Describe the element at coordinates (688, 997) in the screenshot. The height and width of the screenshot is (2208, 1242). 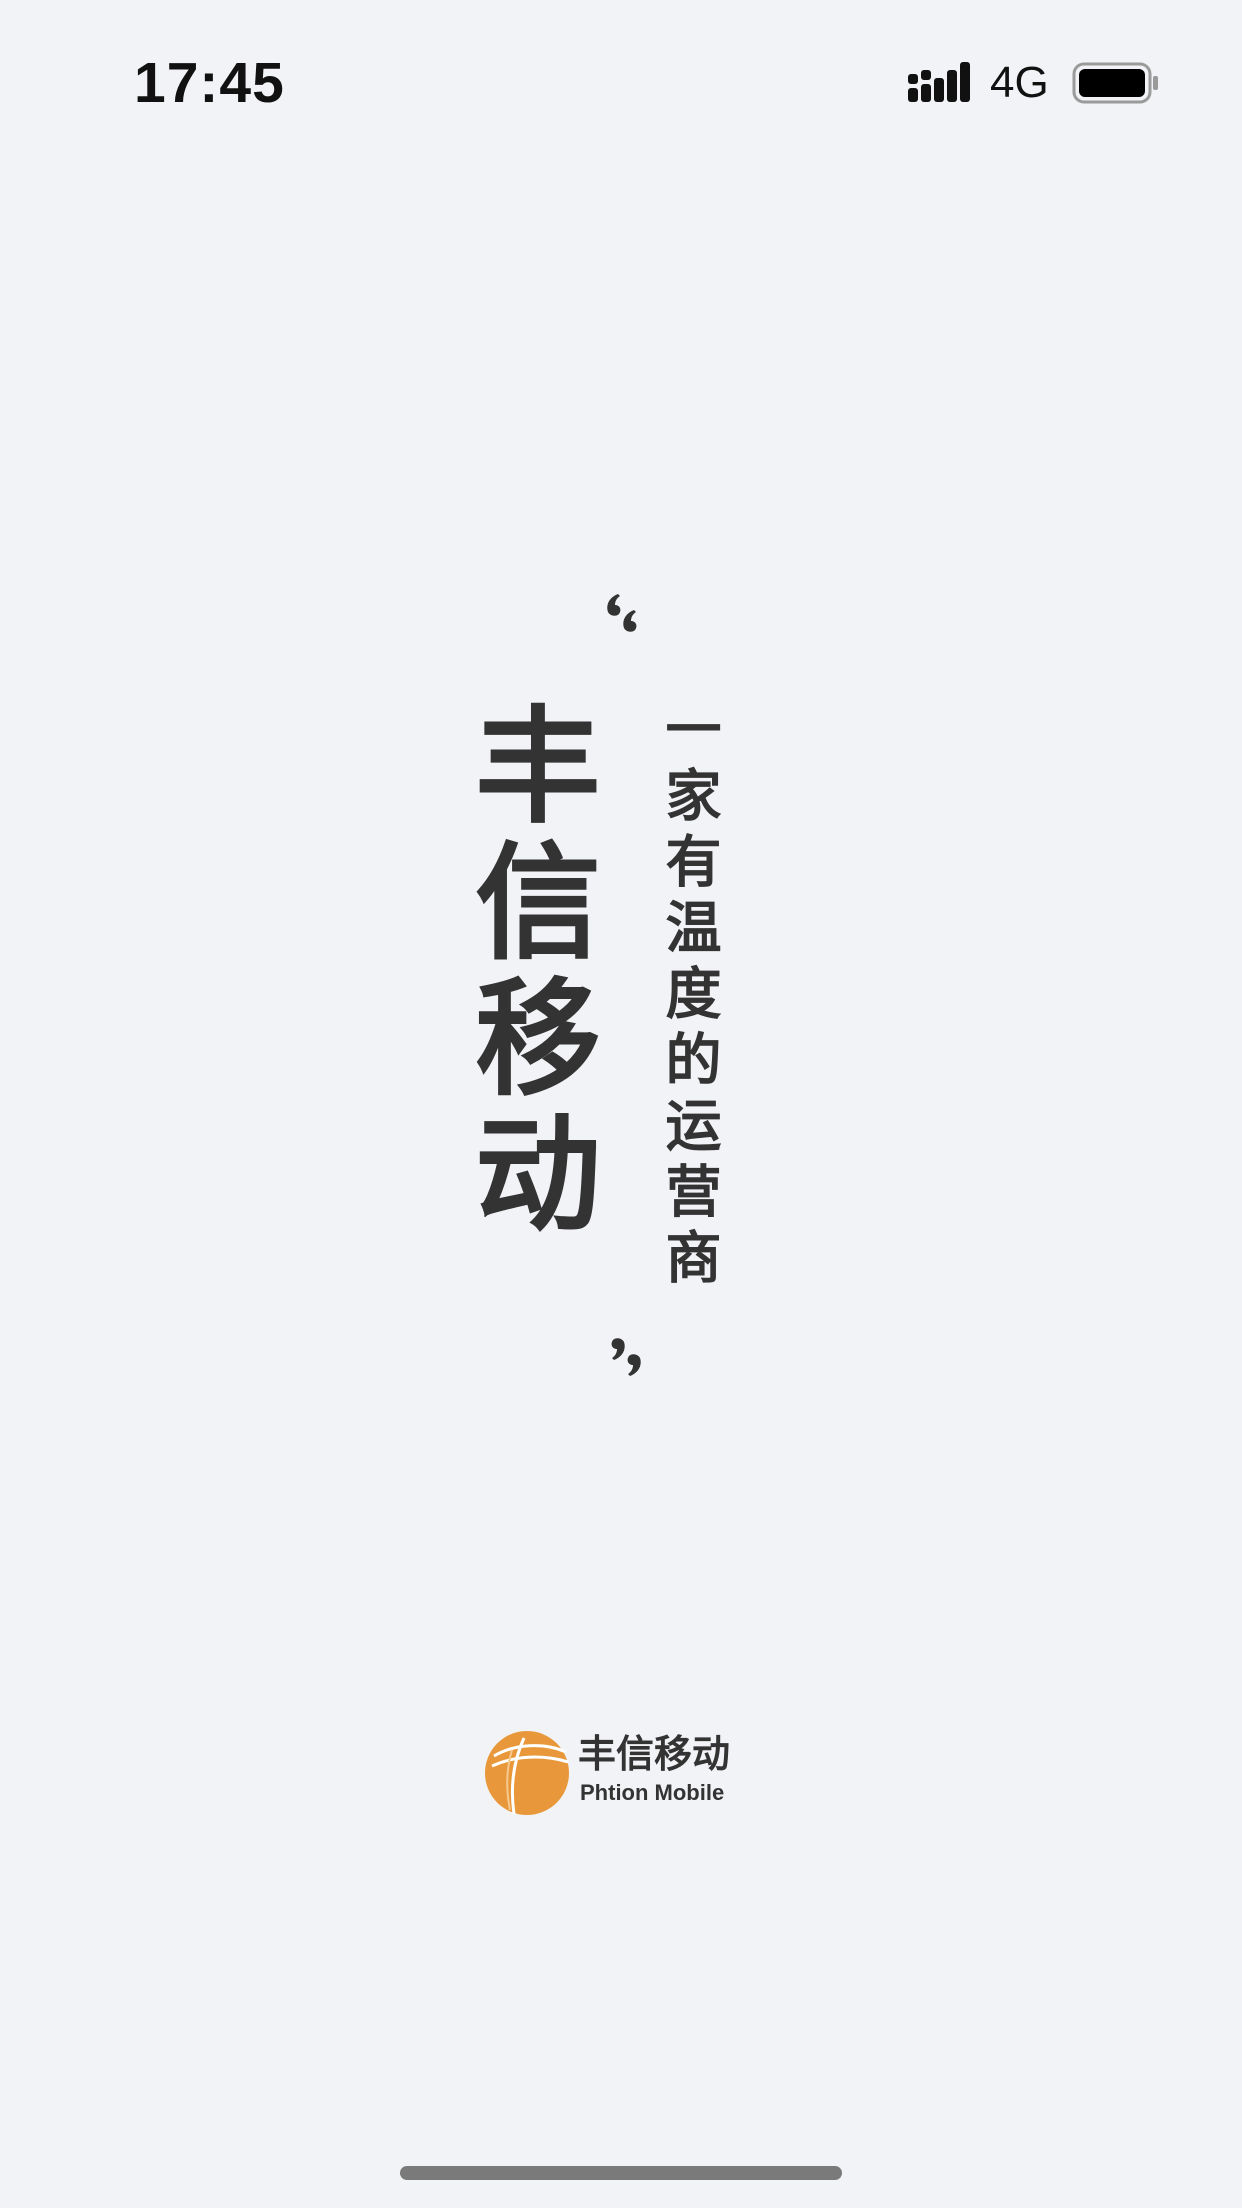
I see `tagline: 一家有温度的运营商` at that location.